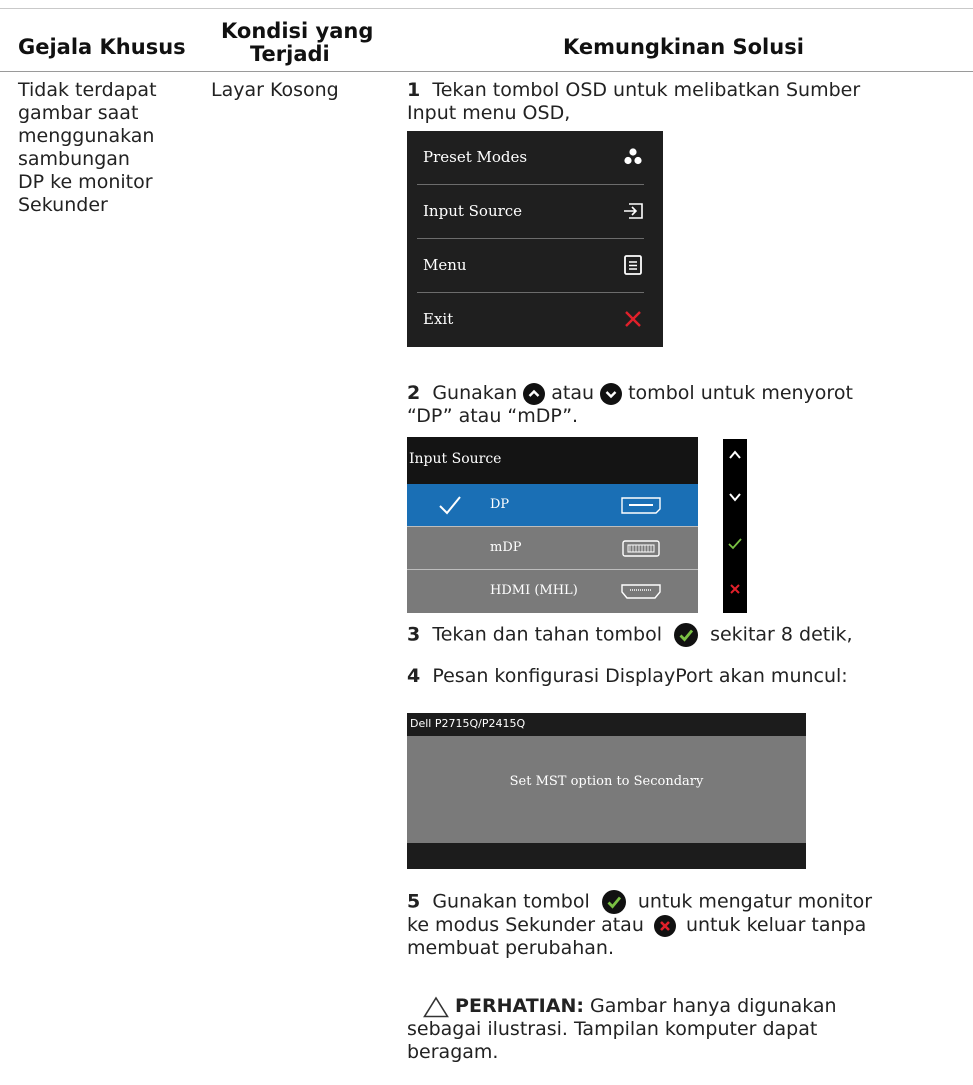 The image size is (973, 1085). Describe the element at coordinates (611, 393) in the screenshot. I see `down-button-icon` at that location.